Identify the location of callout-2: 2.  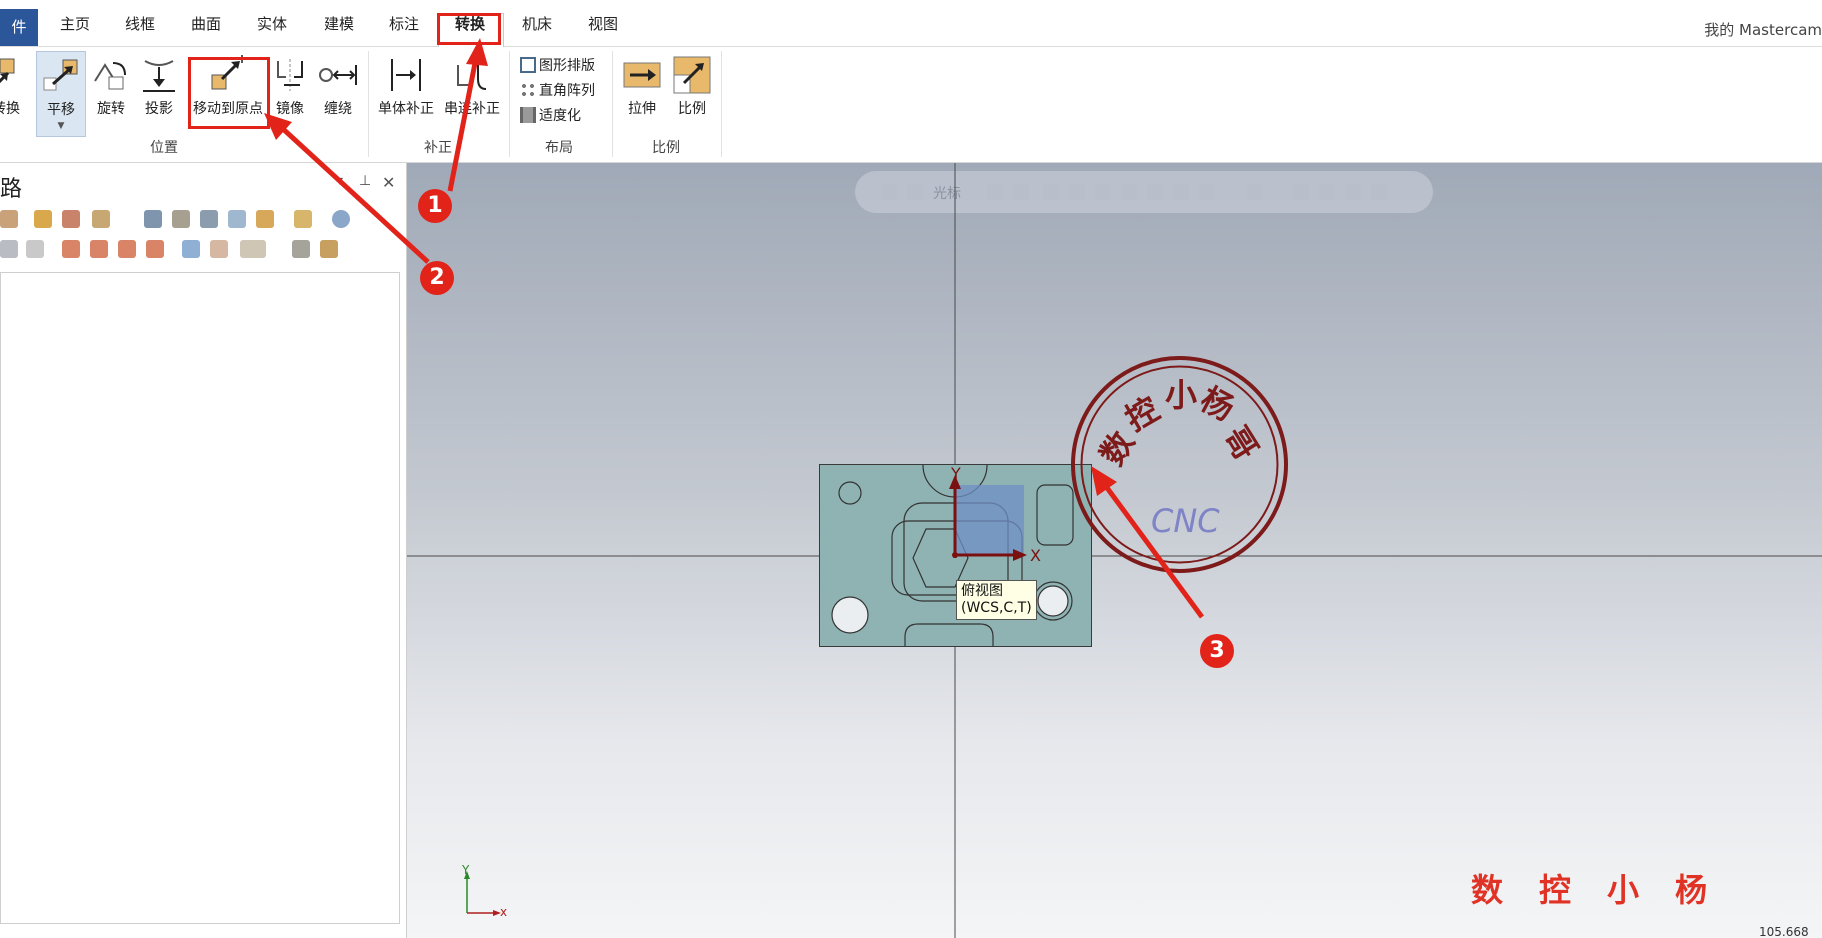
(437, 278).